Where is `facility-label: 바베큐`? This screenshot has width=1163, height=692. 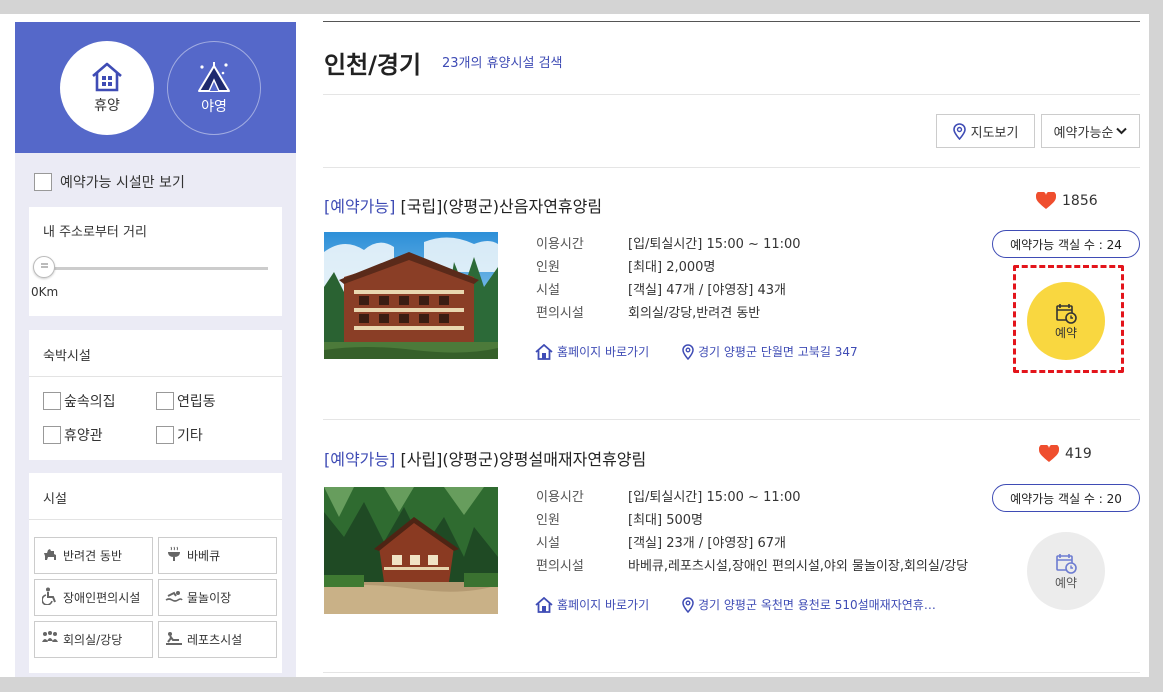
facility-label: 바베큐 is located at coordinates (204, 556).